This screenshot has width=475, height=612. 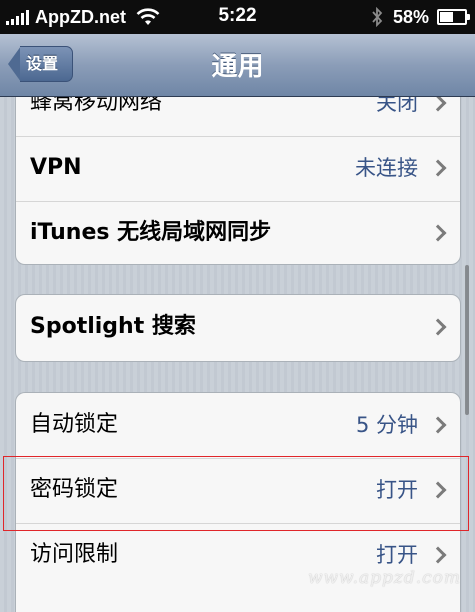 What do you see at coordinates (384, 578) in the screenshot?
I see `watermark: www.appzd.com` at bounding box center [384, 578].